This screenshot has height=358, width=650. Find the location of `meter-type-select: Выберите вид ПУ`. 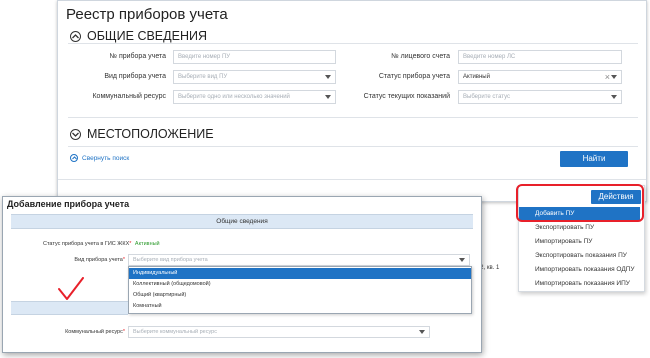

meter-type-select: Выберите вид ПУ is located at coordinates (254, 77).